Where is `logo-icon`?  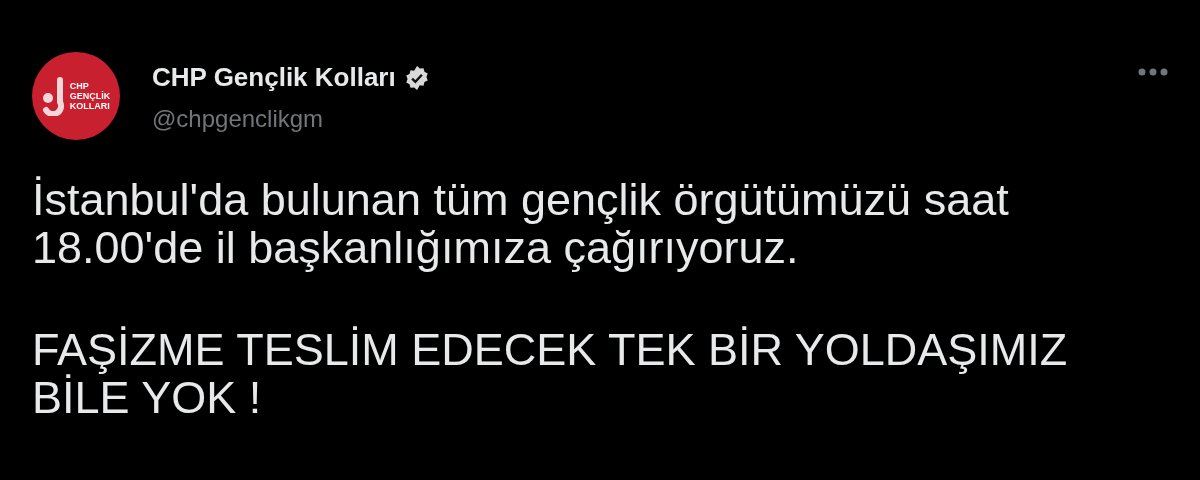
logo-icon is located at coordinates (53, 96).